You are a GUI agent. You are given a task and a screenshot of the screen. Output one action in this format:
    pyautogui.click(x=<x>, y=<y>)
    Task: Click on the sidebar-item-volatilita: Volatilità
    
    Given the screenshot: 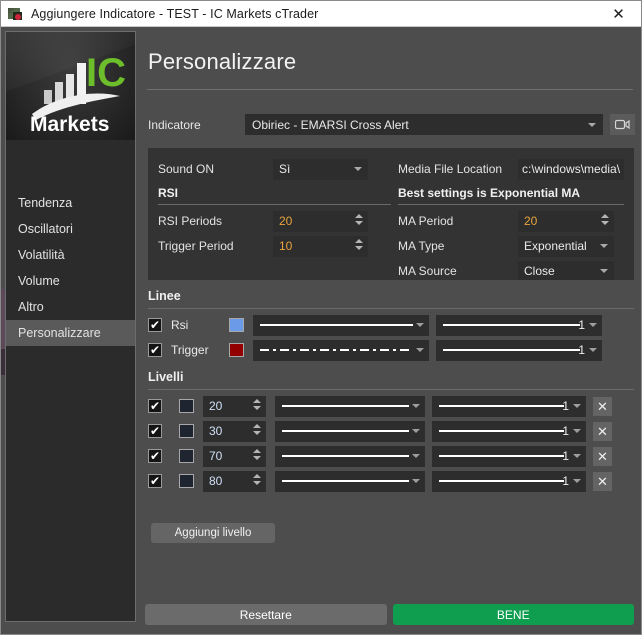 What is the action you would take?
    pyautogui.click(x=70, y=255)
    